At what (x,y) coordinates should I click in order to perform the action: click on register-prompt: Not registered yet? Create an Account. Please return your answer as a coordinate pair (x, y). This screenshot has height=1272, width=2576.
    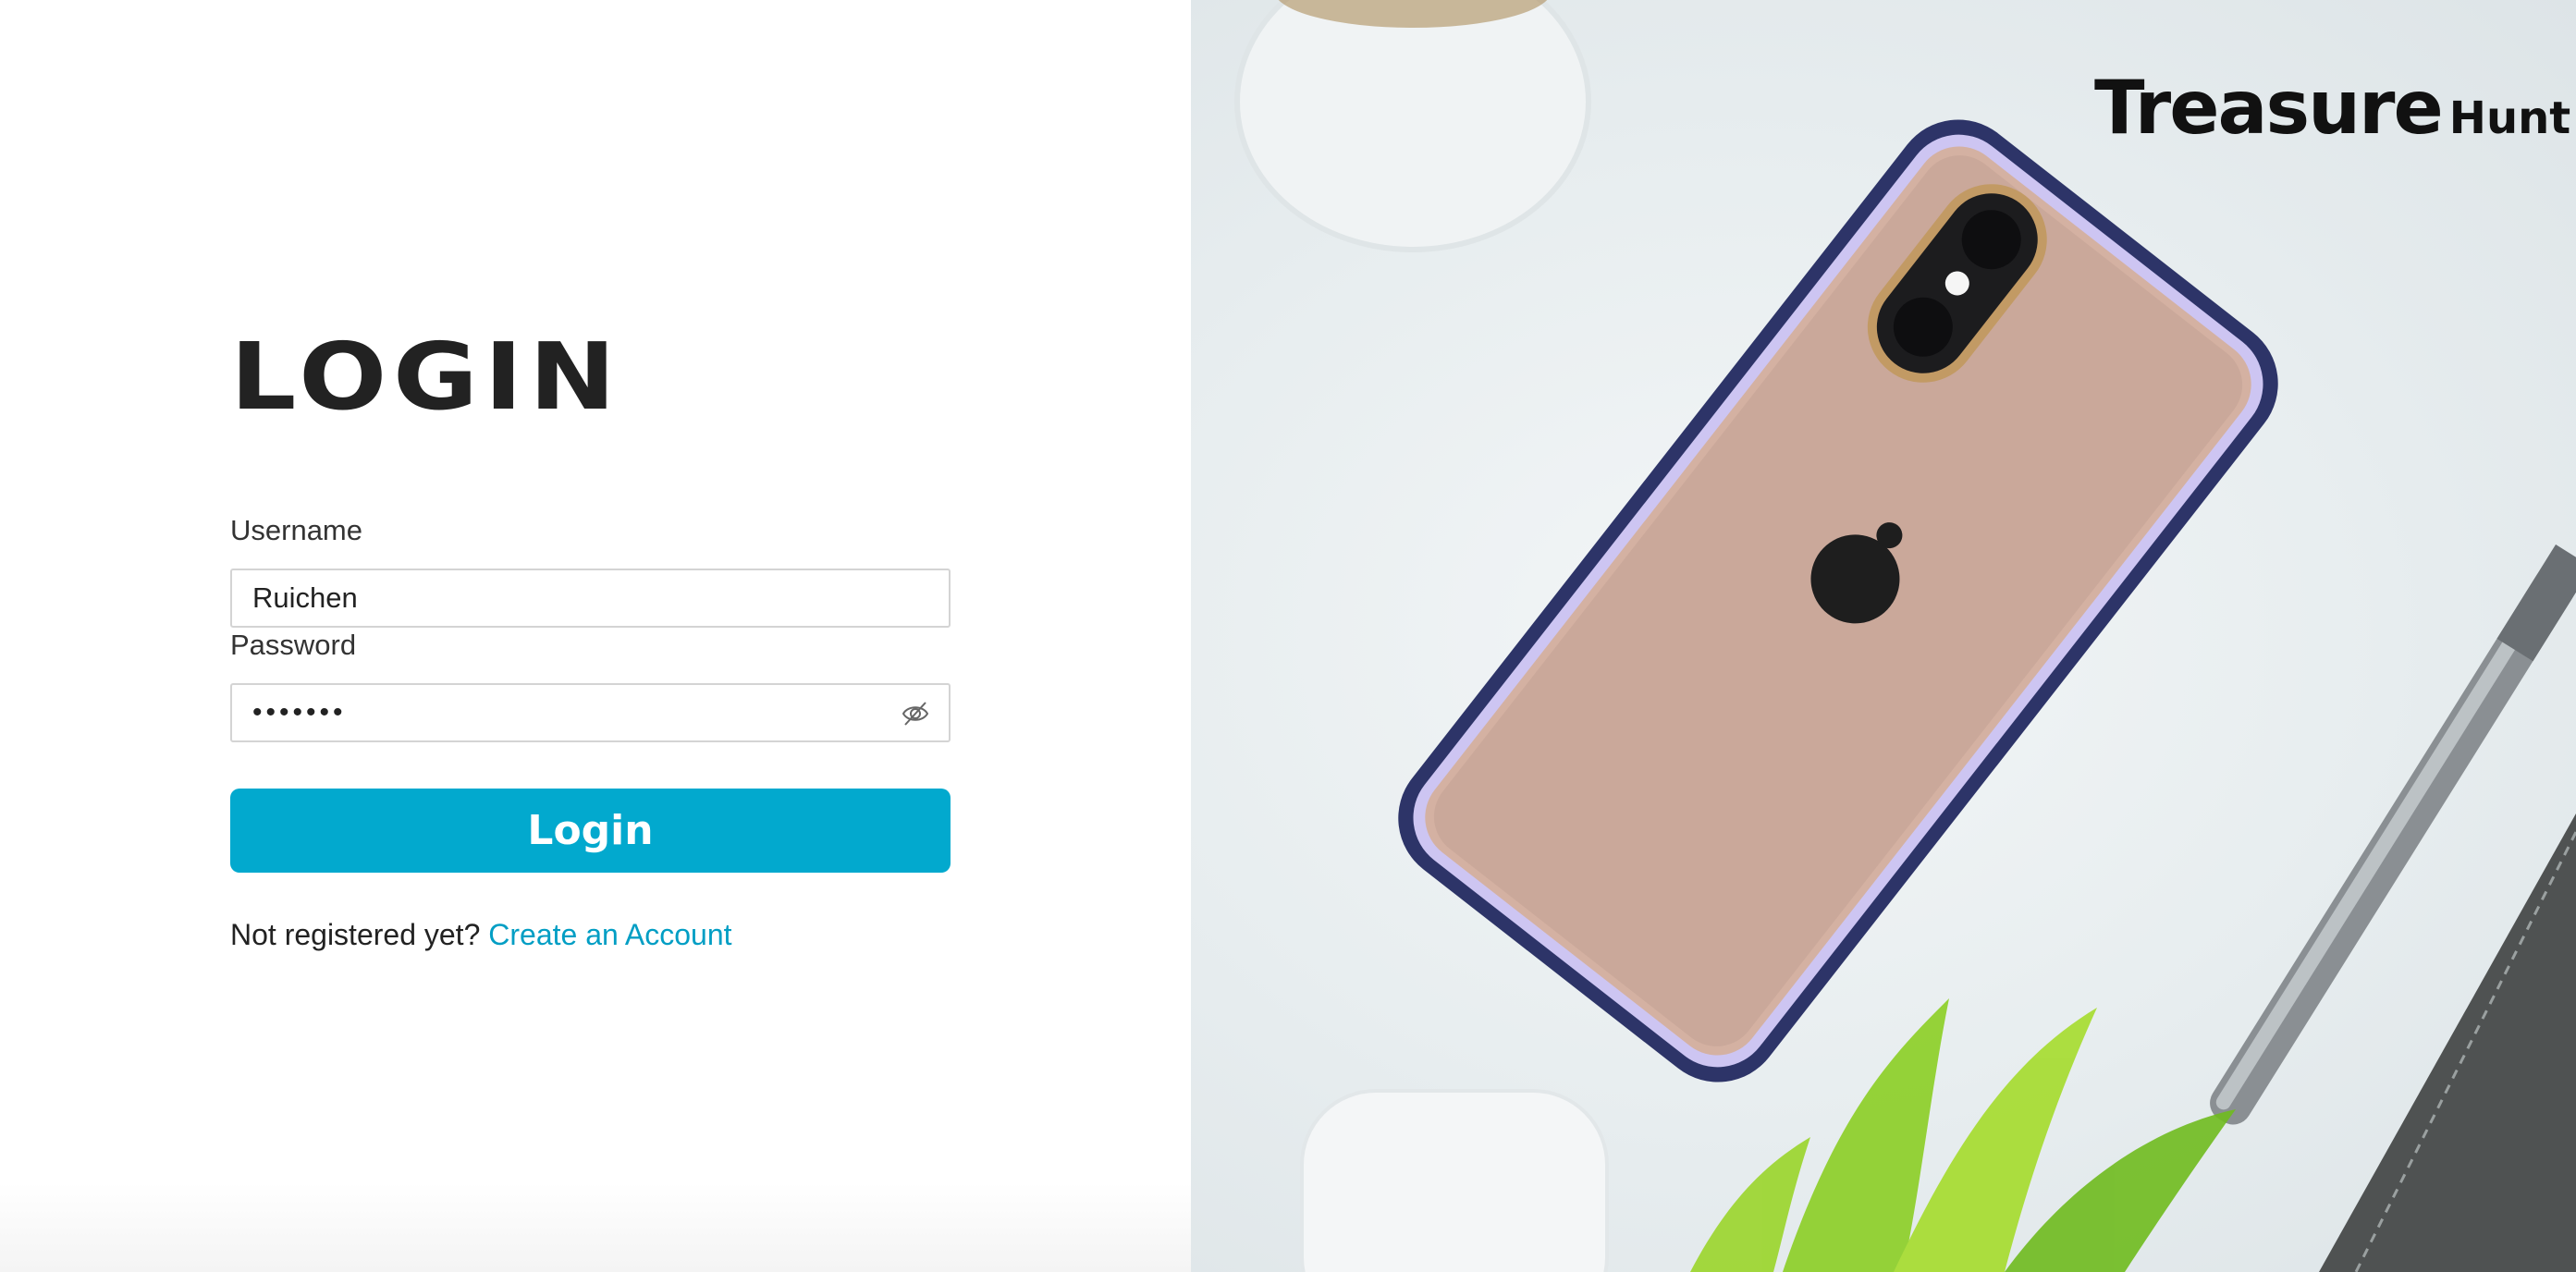
    Looking at the image, I should click on (481, 935).